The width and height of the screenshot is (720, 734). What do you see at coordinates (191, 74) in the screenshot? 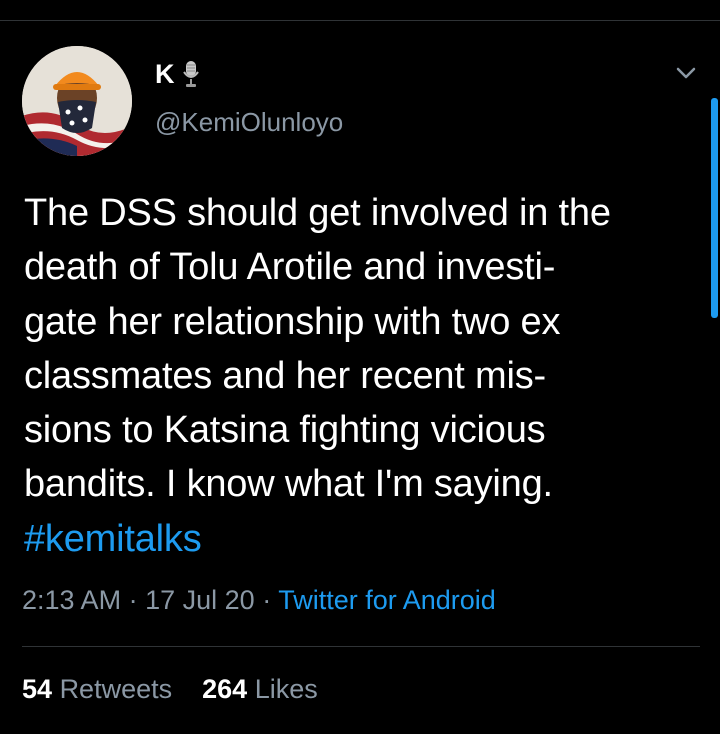
I see `microphone-icon` at bounding box center [191, 74].